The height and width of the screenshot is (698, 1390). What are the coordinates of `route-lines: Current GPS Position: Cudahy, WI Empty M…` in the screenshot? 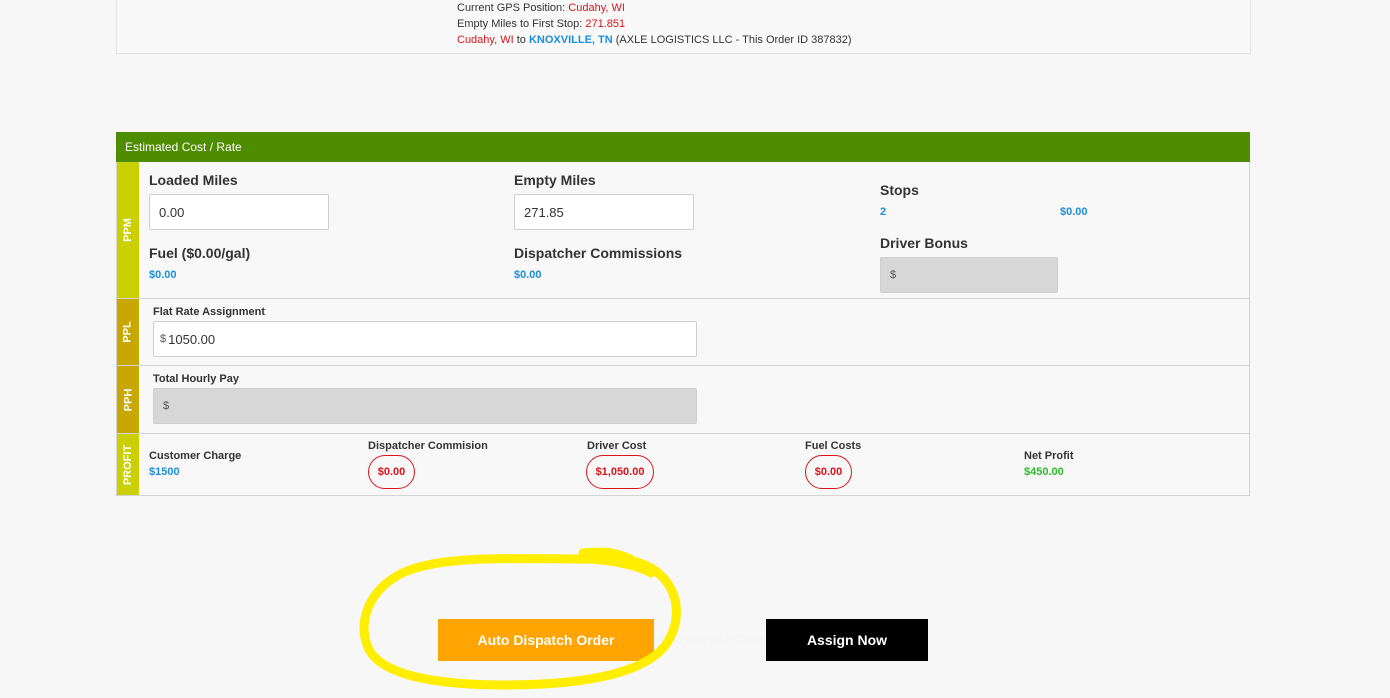 It's located at (654, 24).